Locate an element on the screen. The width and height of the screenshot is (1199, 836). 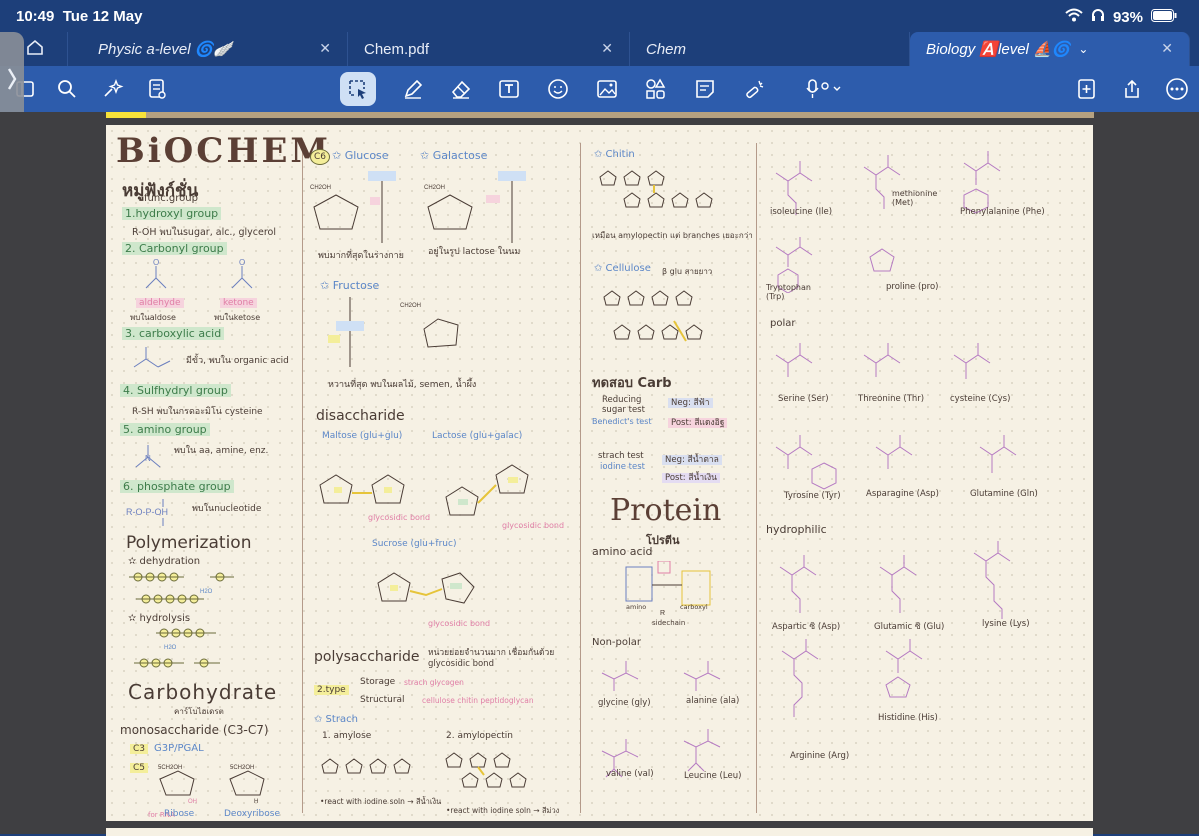
shapes-icon is located at coordinates (656, 89).